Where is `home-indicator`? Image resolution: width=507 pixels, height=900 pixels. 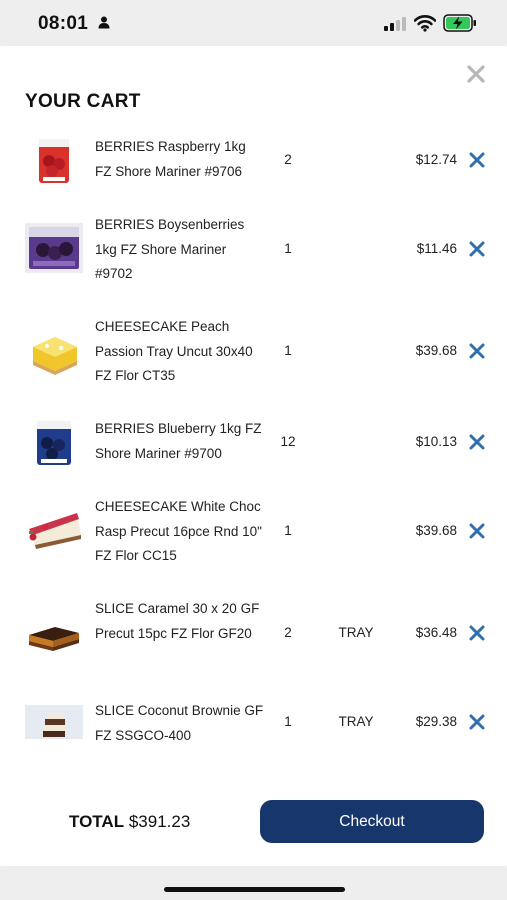
home-indicator is located at coordinates (254, 889).